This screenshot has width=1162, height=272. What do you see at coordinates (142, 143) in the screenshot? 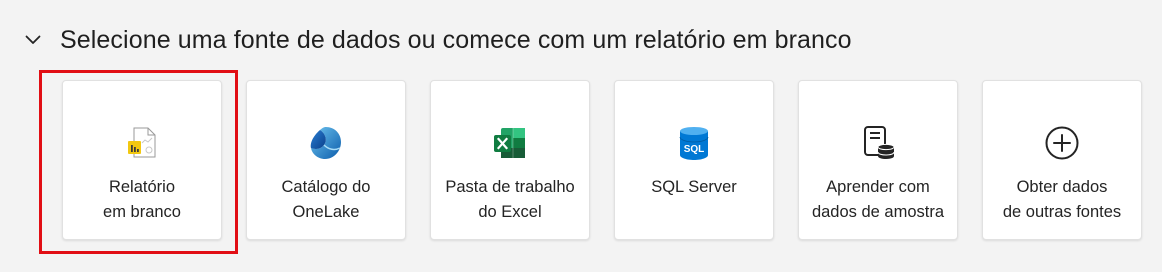
I see `blank-report-icon` at bounding box center [142, 143].